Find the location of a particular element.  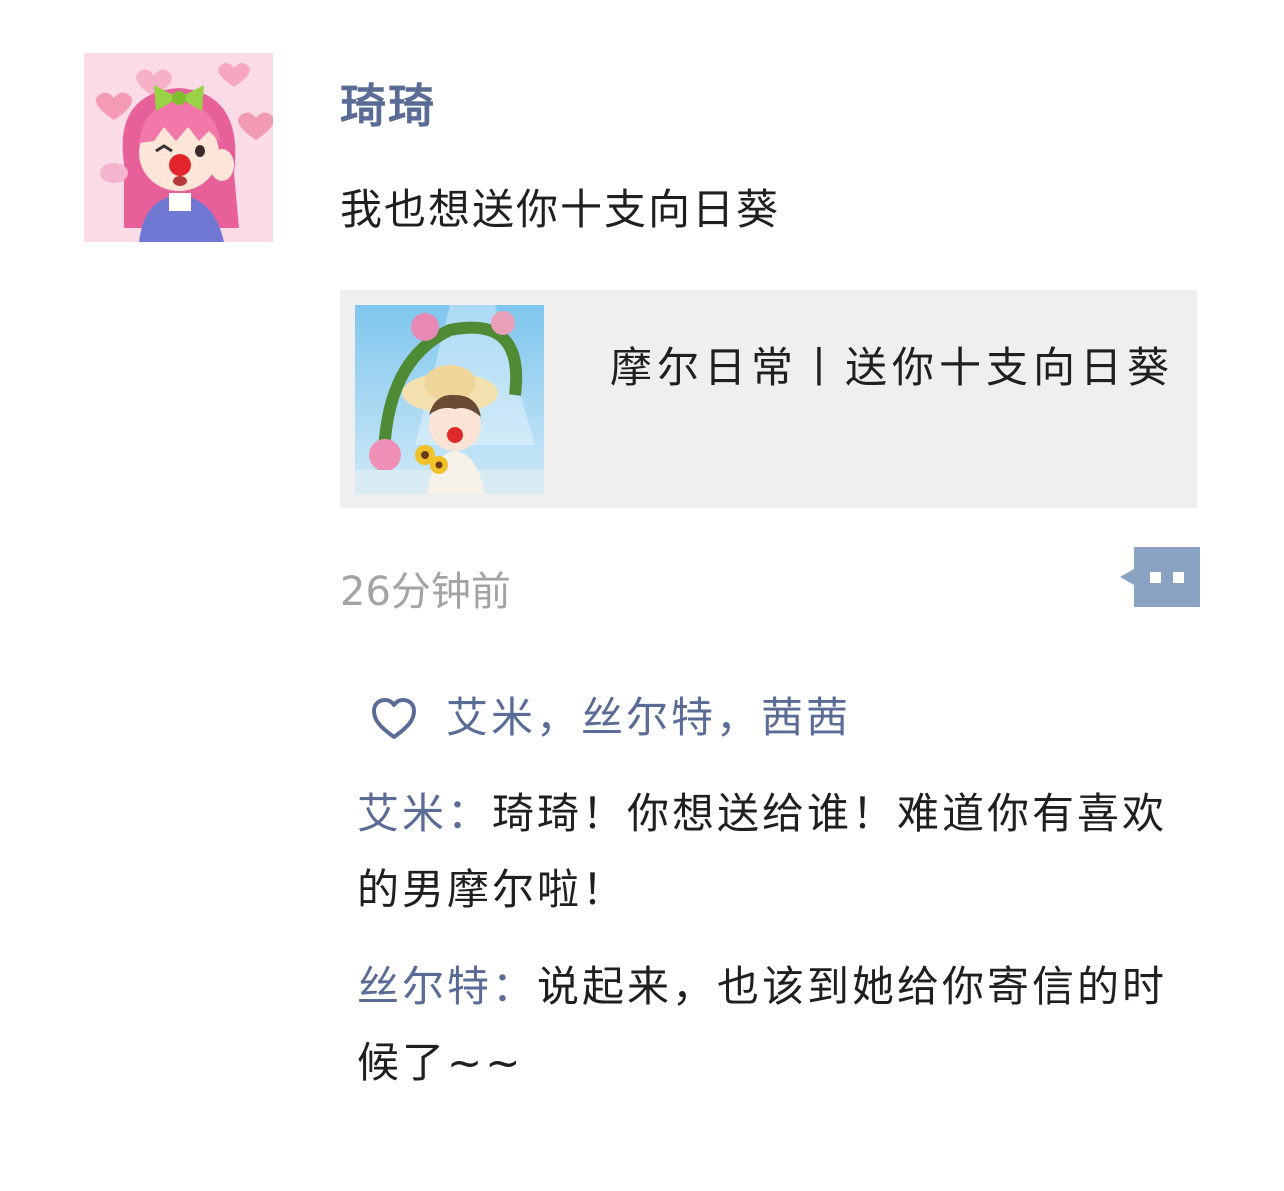

comment-author: 丝尔特： is located at coordinates (447, 986).